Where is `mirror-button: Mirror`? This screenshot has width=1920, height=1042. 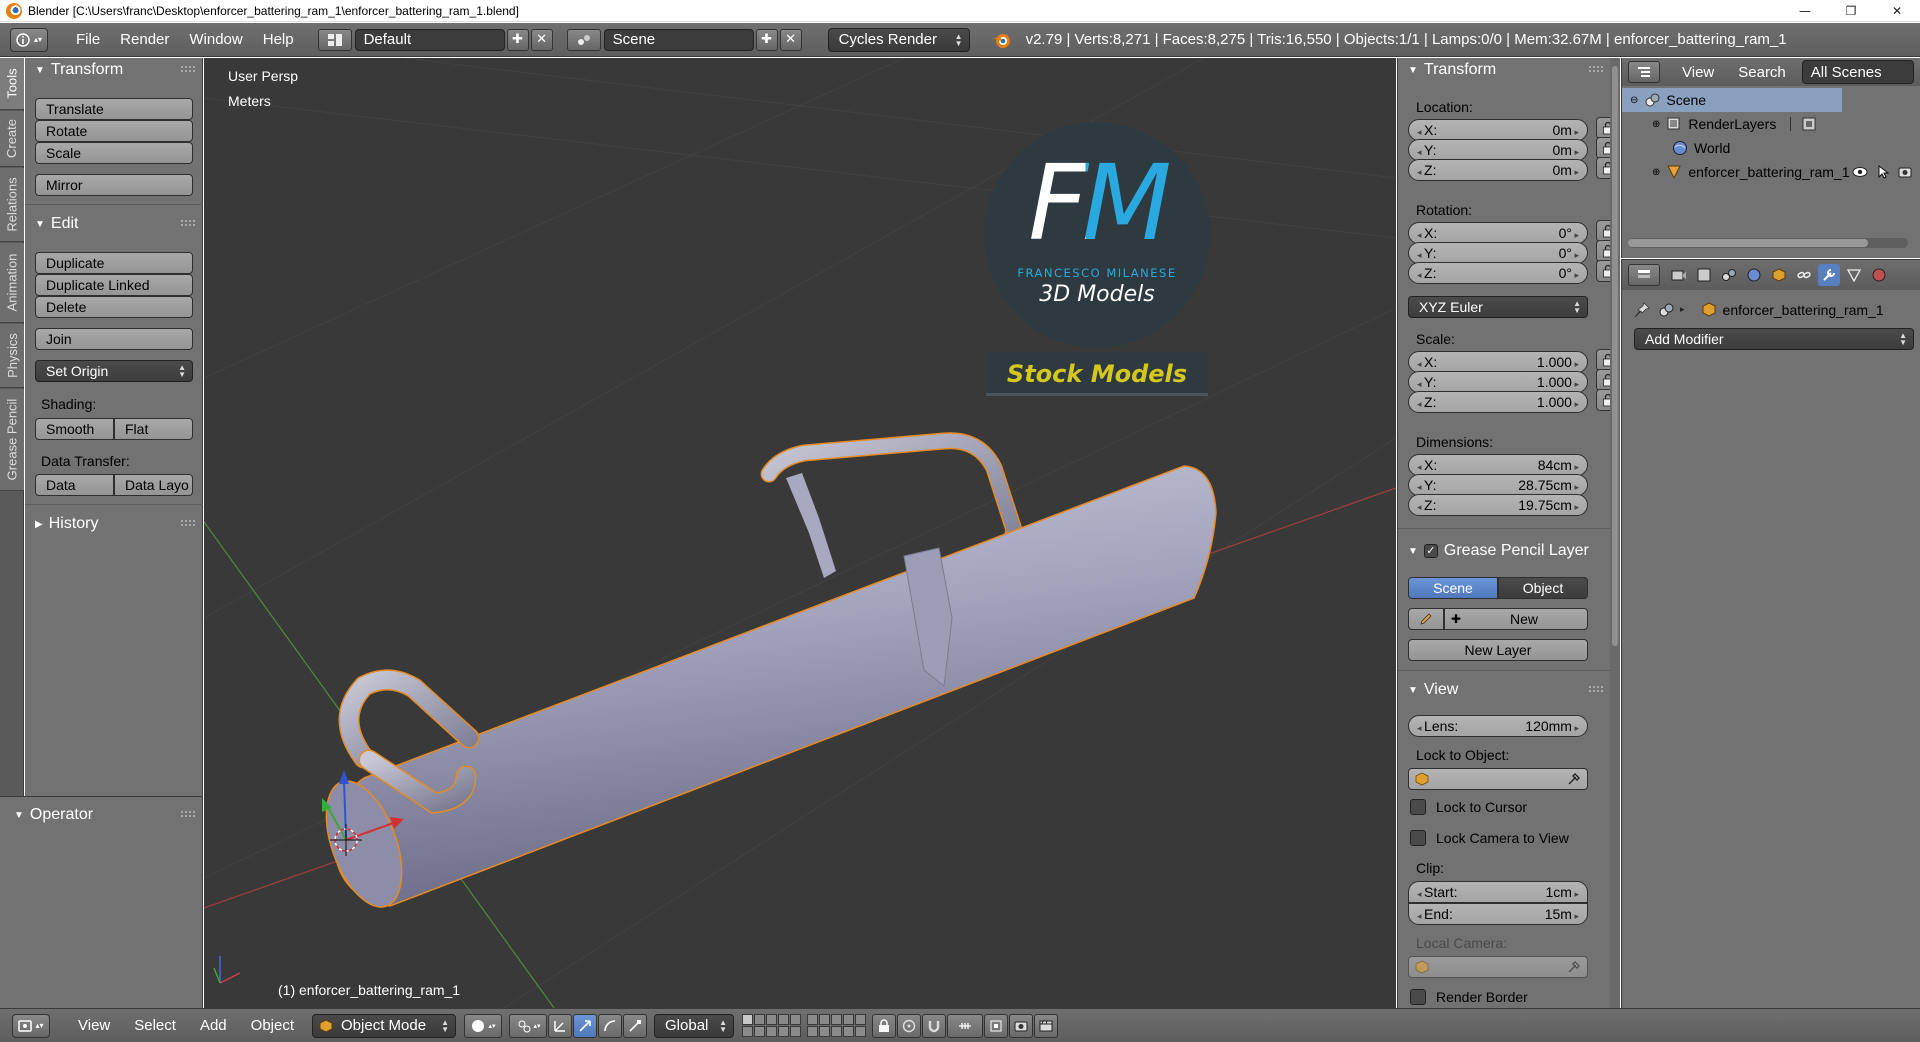
mirror-button: Mirror is located at coordinates (114, 185).